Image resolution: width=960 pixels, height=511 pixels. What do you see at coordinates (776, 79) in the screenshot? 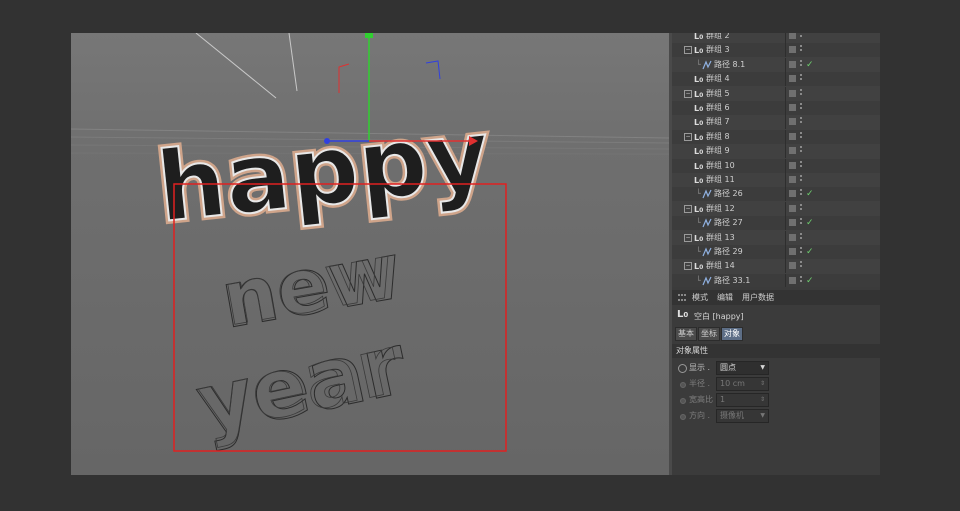
I see `tree-row: L0 群组 4` at bounding box center [776, 79].